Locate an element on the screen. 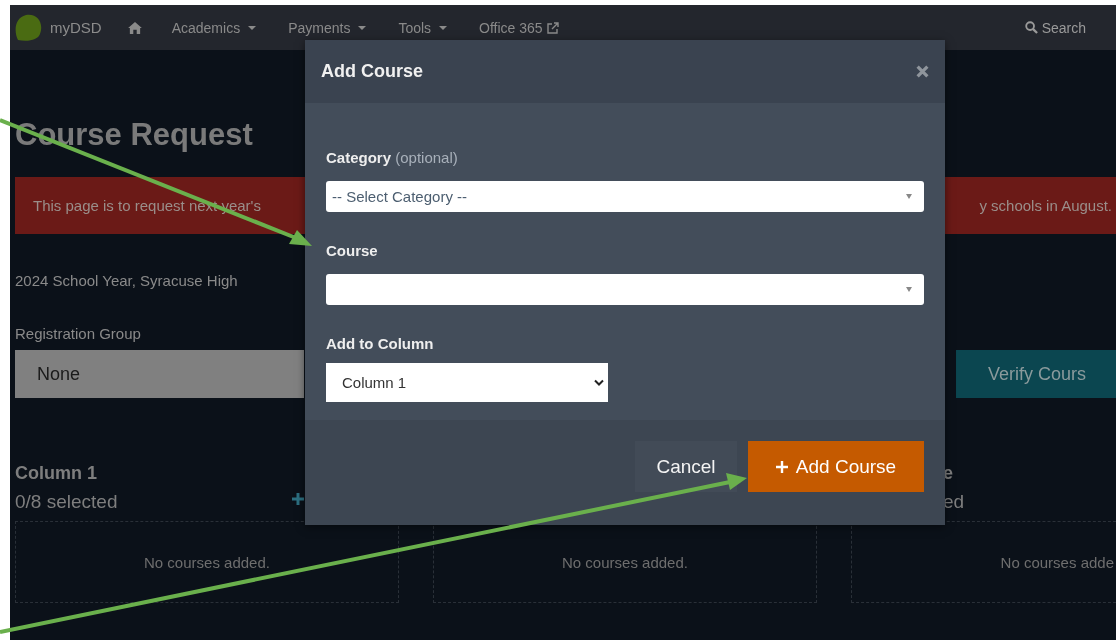 This screenshot has width=1116, height=640. add-icon is located at coordinates (298, 499).